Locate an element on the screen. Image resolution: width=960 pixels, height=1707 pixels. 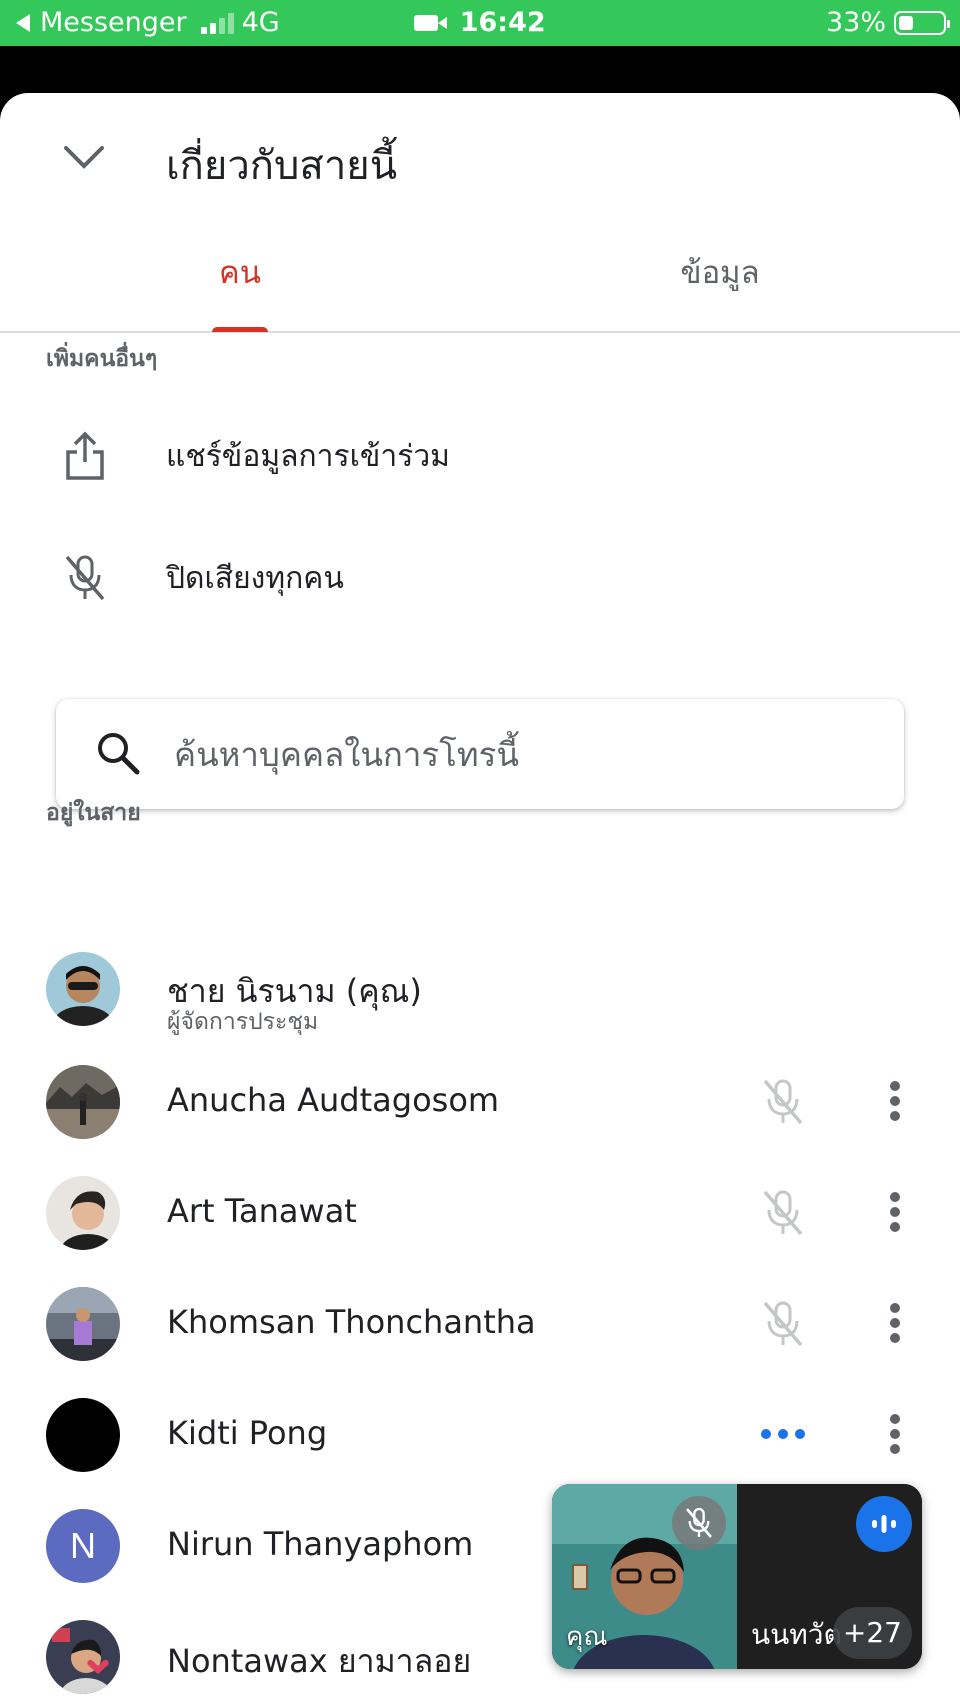
participant-row: Khomsan Thonchantha is located at coordinates (480, 1323).